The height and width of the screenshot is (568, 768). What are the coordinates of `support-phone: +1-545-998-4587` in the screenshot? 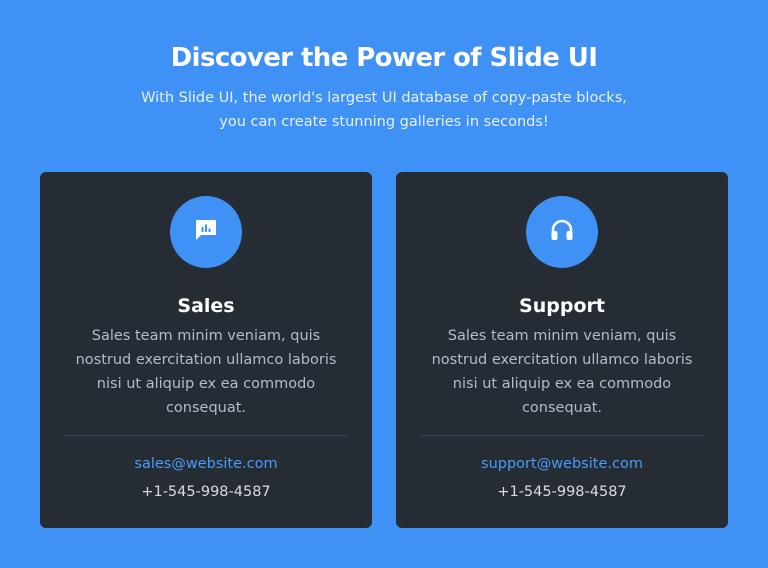 It's located at (562, 492).